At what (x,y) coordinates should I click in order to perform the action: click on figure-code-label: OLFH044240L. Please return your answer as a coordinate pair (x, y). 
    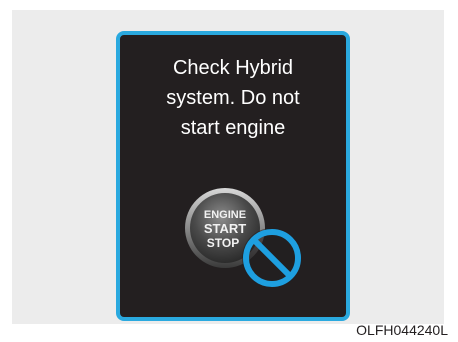
    Looking at the image, I should click on (402, 330).